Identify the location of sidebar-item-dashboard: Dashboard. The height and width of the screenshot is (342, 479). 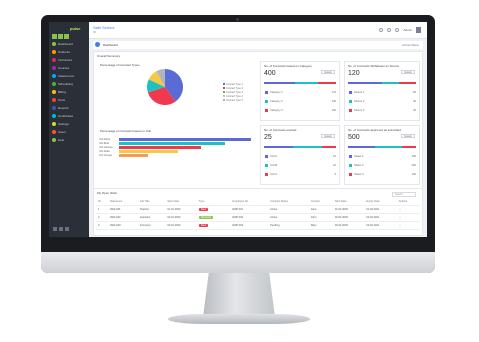
(70, 43).